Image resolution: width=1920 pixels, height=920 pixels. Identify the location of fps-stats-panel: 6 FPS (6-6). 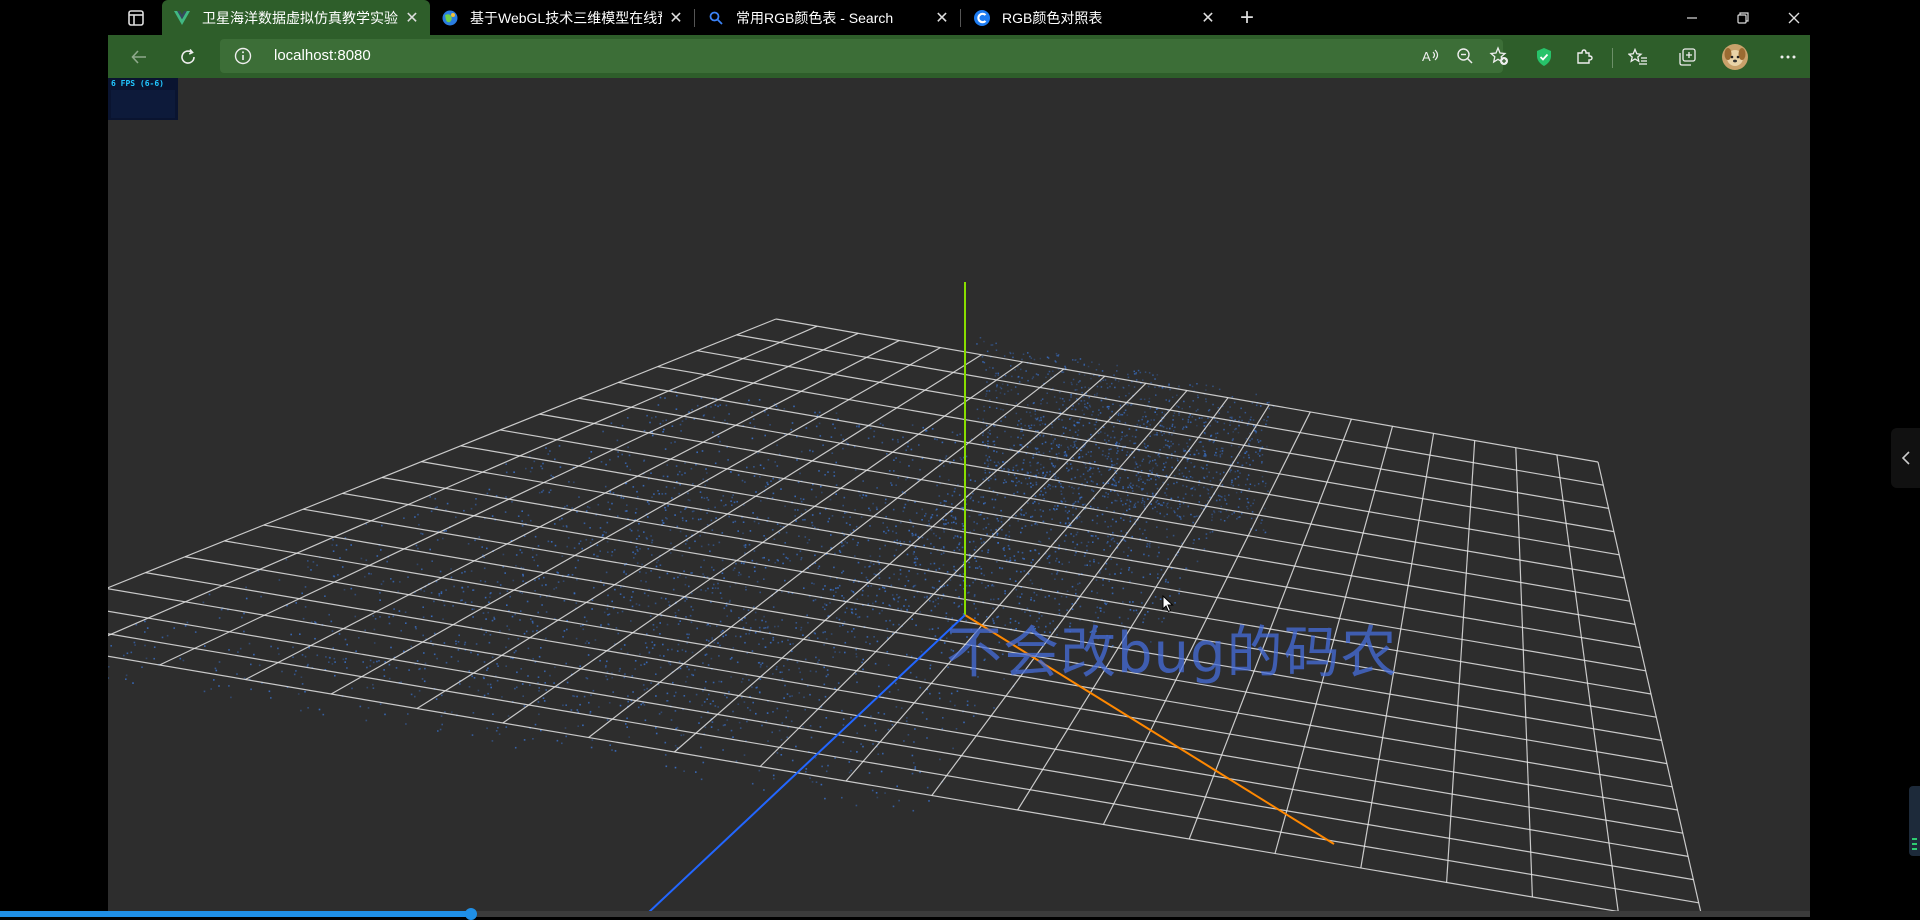
(143, 99).